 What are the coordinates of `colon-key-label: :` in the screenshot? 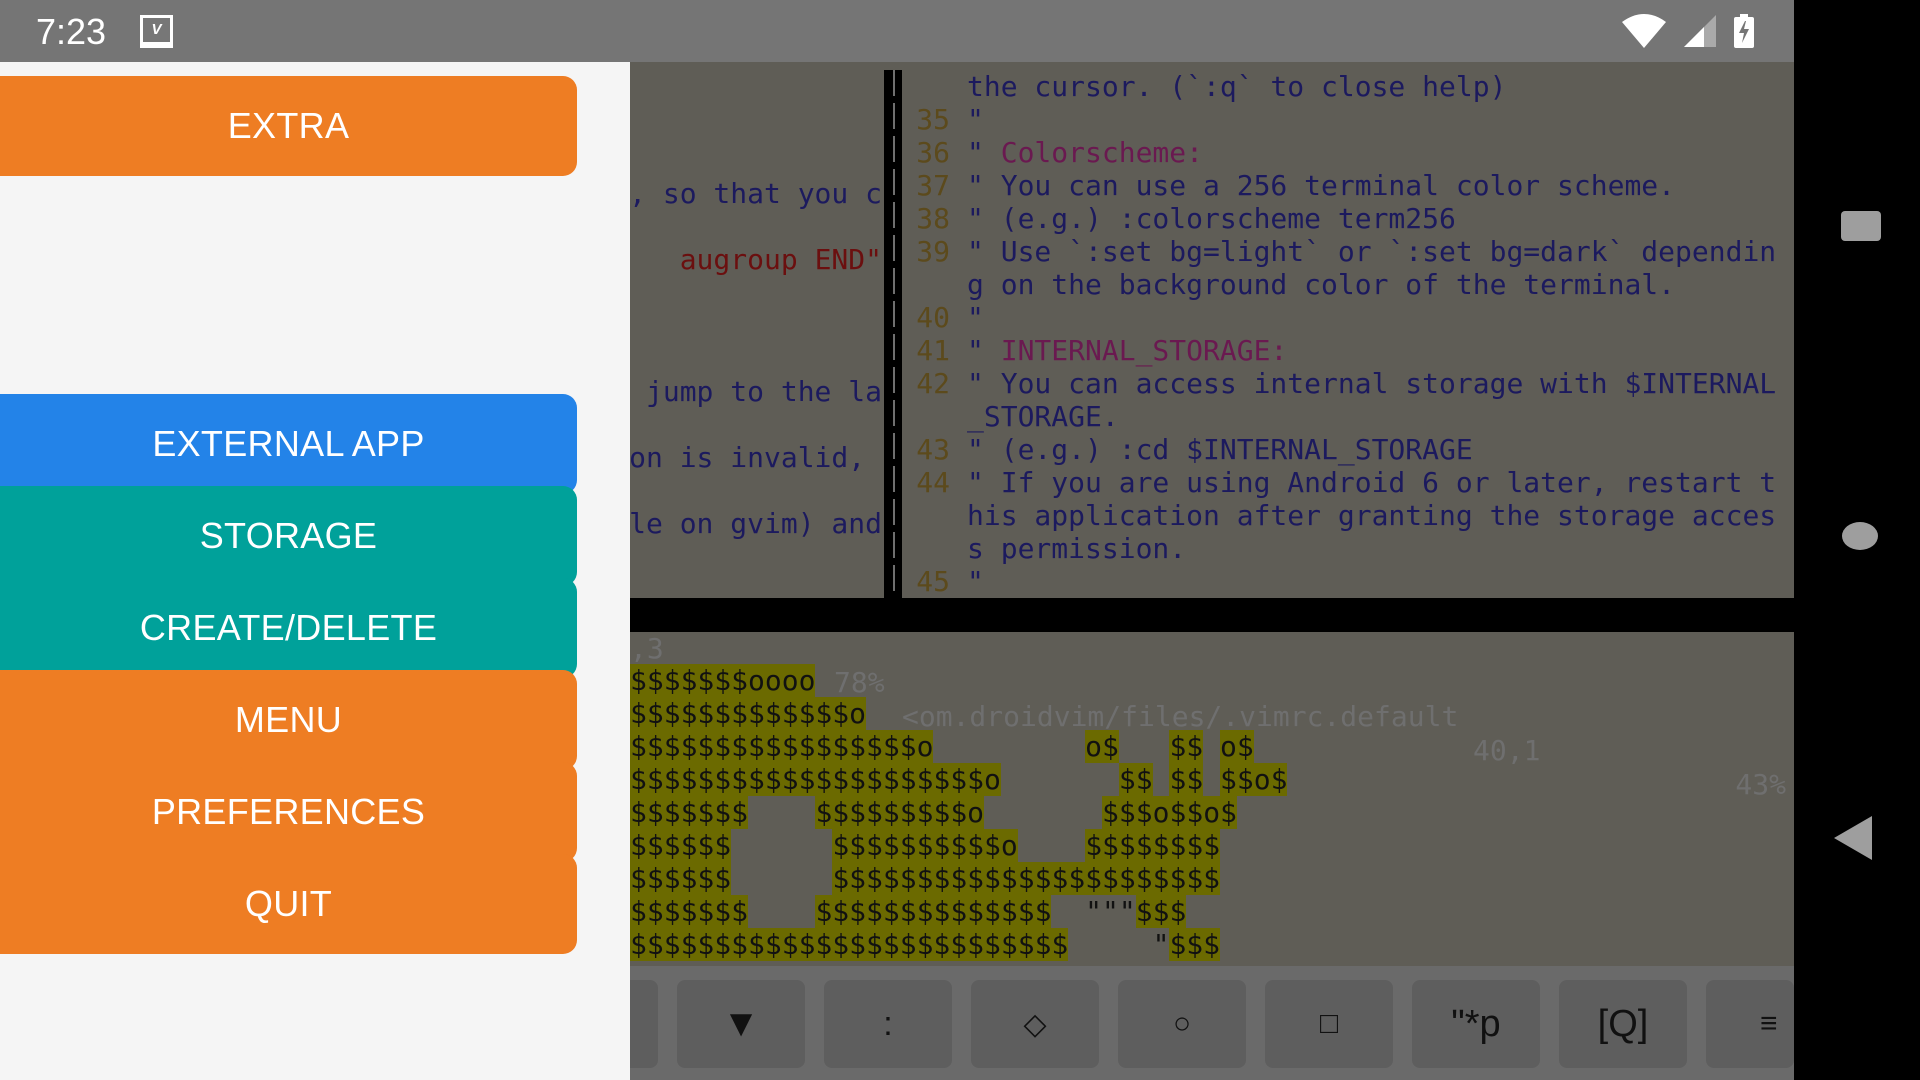 It's located at (888, 1023).